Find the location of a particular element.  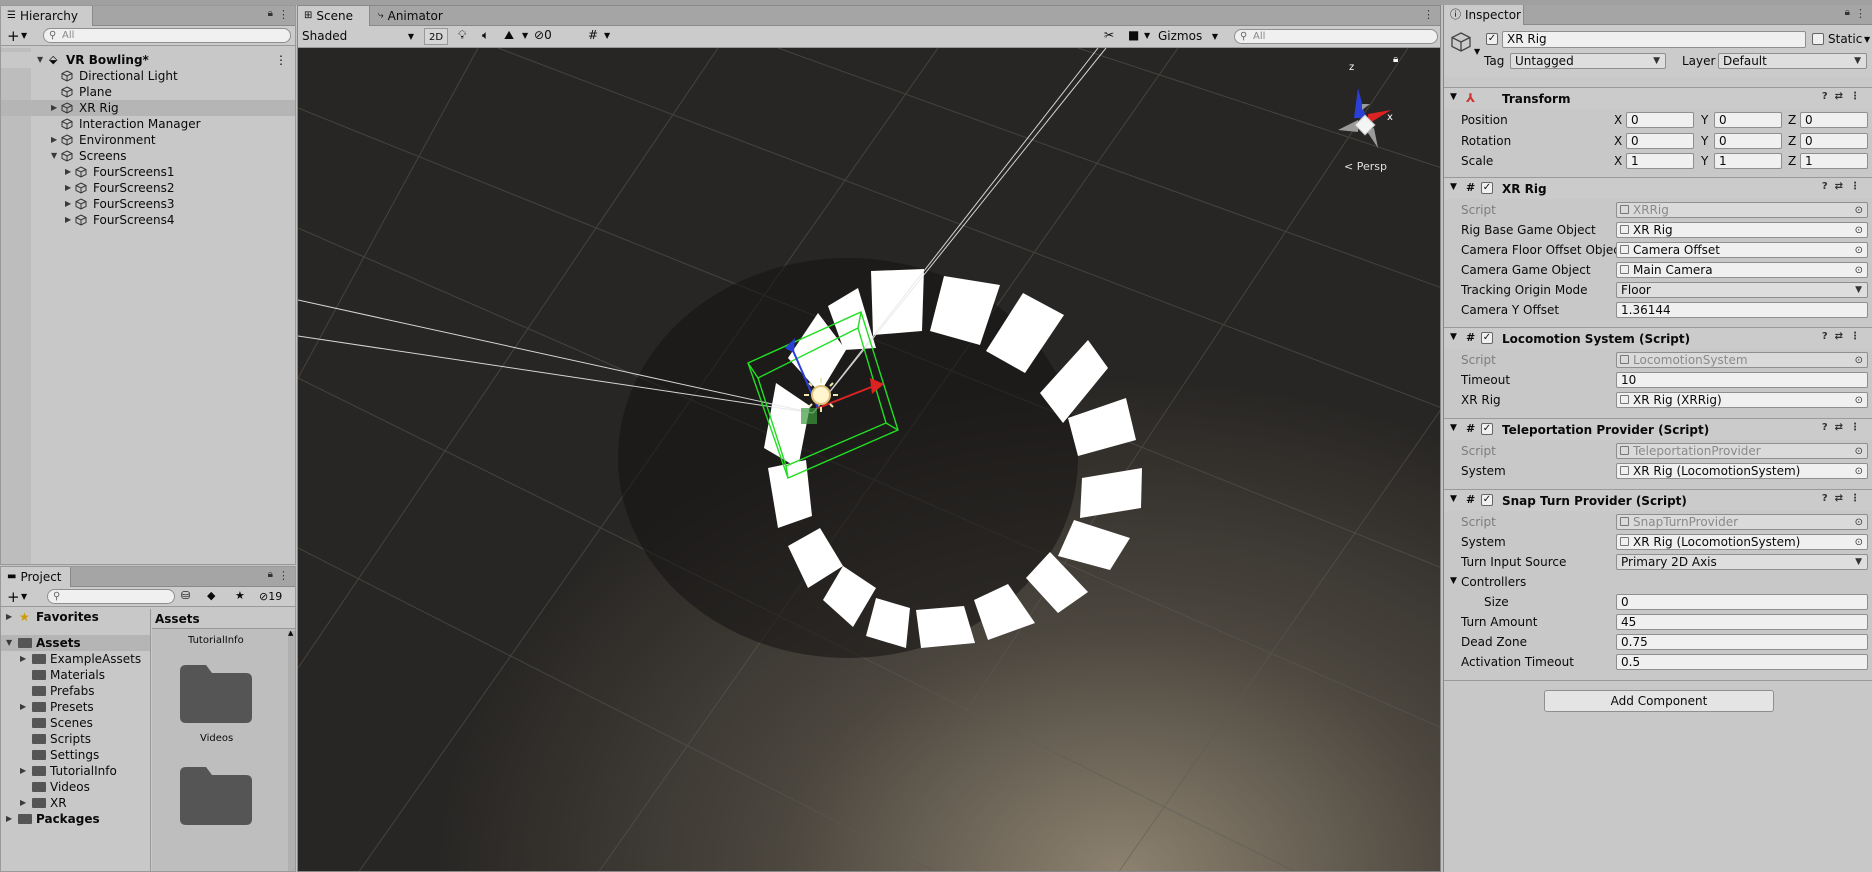

add-component-button: Add Component is located at coordinates (1659, 701).